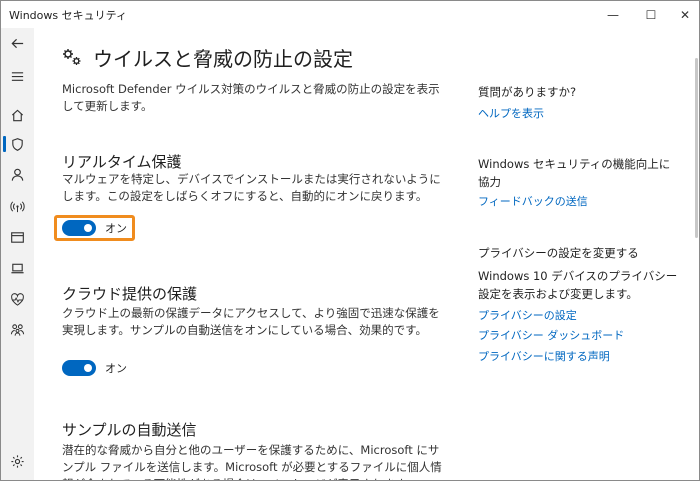  I want to click on realtime-protection-title: リアルタイム保護, so click(122, 162).